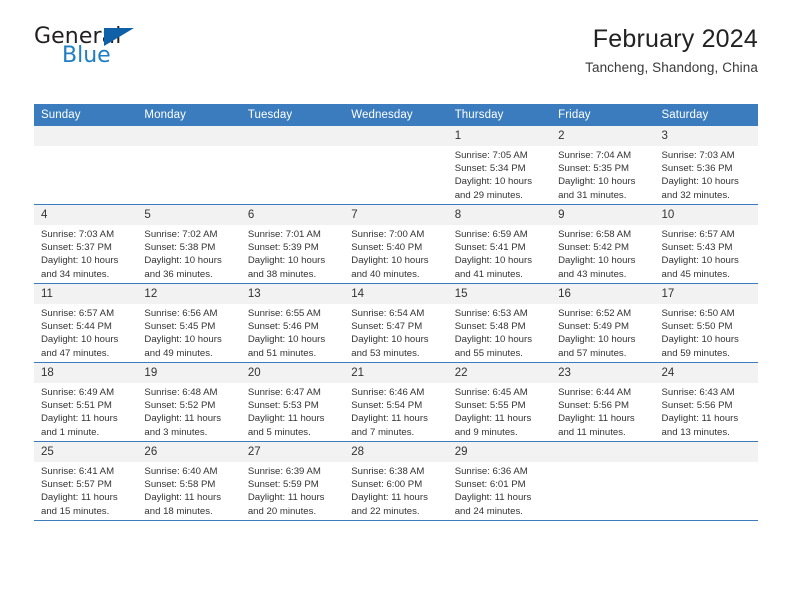  Describe the element at coordinates (698, 392) in the screenshot. I see `sunrise-text: Sunrise: 6:43 AM` at that location.